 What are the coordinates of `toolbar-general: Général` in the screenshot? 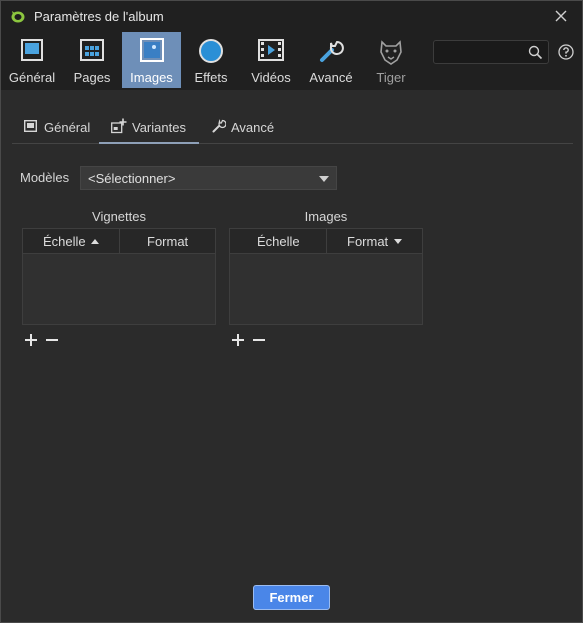 It's located at (32, 60).